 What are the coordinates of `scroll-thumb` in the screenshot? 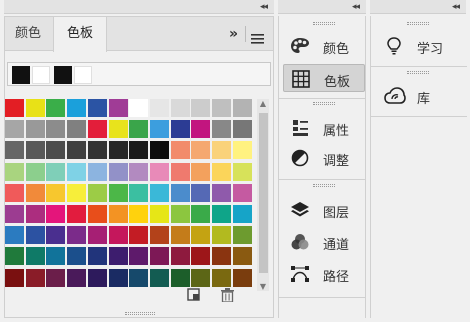 It's located at (263, 193).